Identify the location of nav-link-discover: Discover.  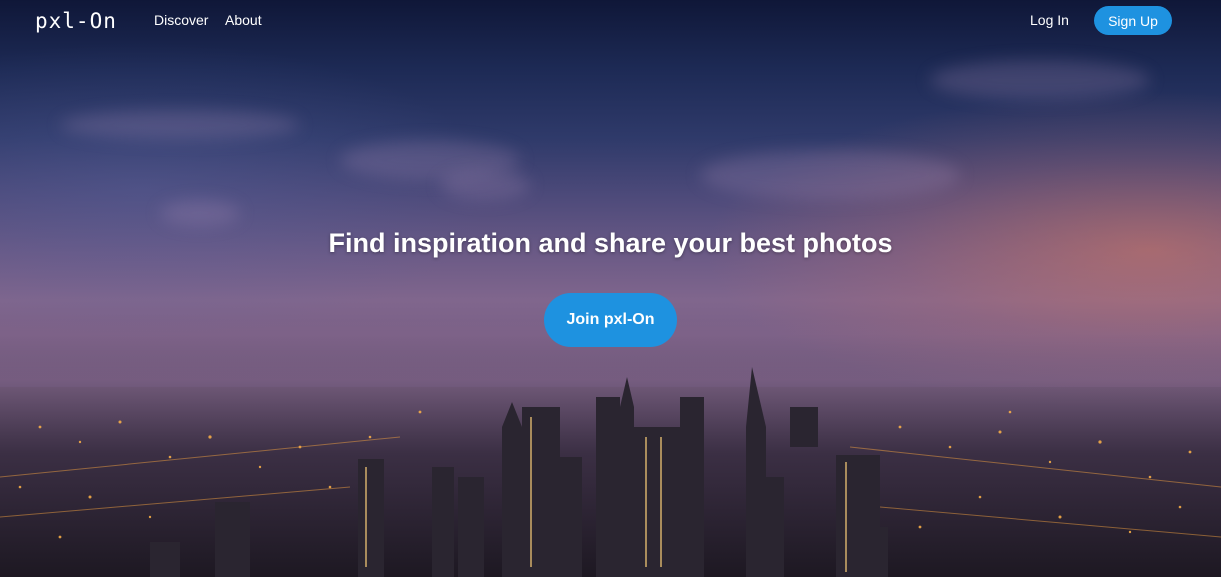
(181, 20).